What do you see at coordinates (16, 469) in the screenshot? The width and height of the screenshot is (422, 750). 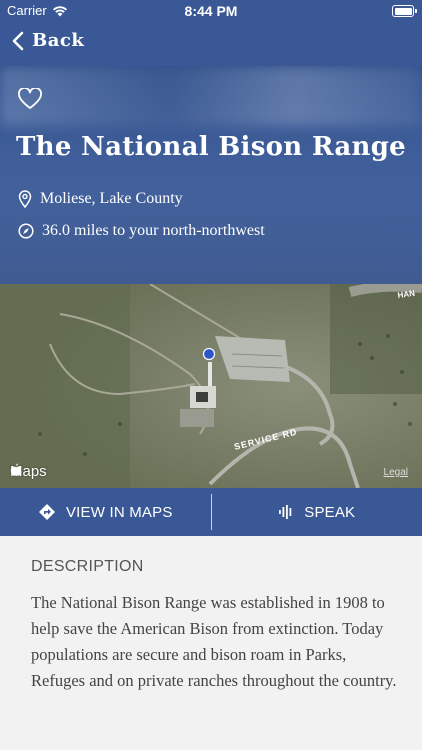 I see `apple-logo-icon` at bounding box center [16, 469].